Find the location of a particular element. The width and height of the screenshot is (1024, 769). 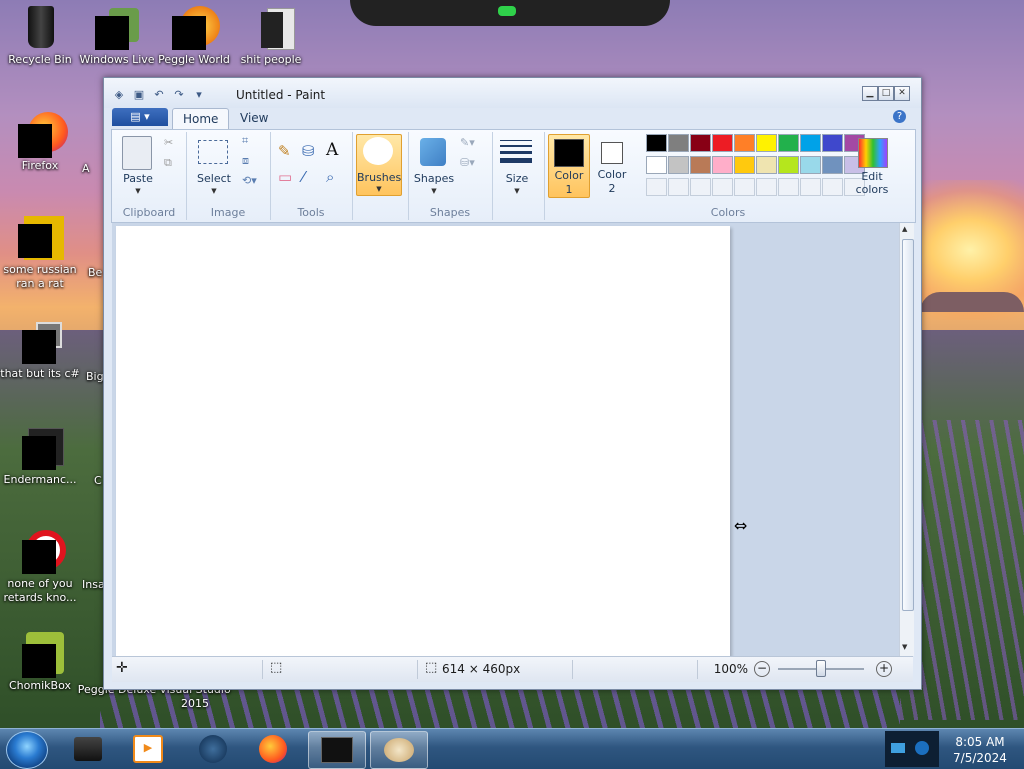

paste-button: Paste is located at coordinates (138, 178).